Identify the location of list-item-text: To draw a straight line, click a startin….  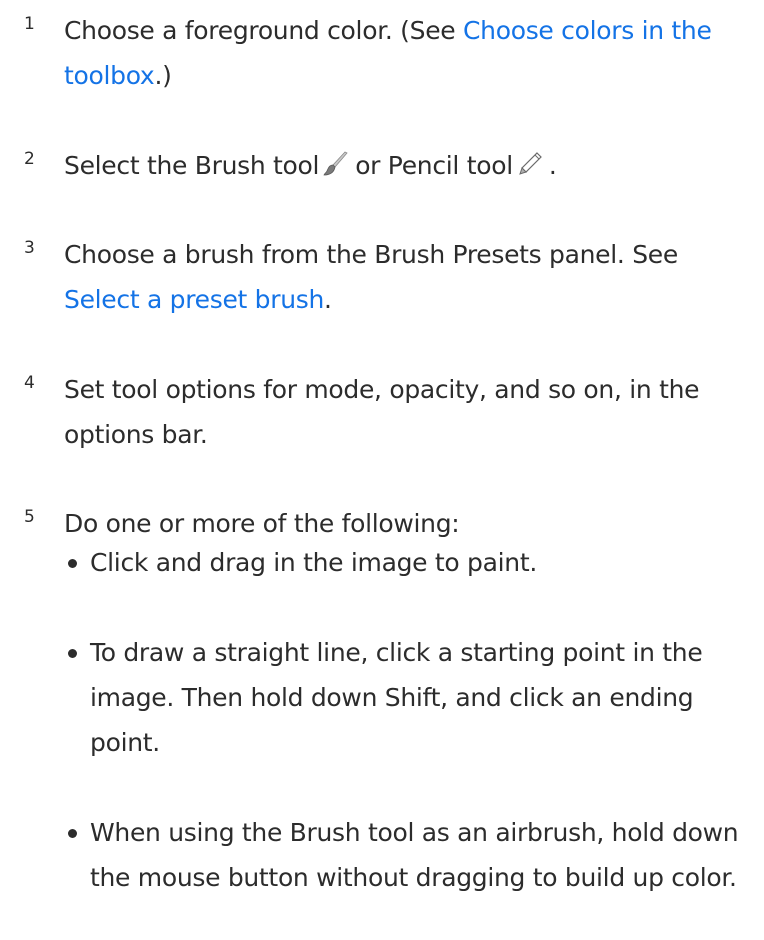
(396, 697).